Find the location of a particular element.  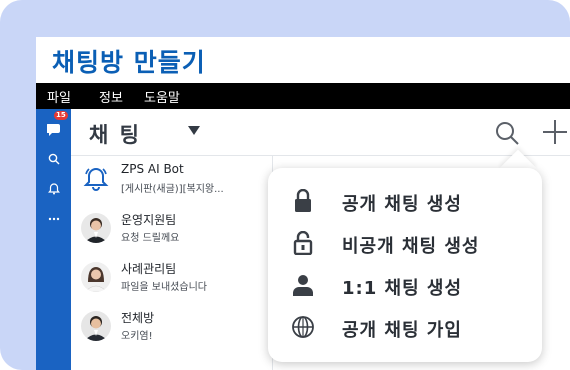

menu-item-create-direct-chat: 1:1 채팅 생성 is located at coordinates (405, 285).